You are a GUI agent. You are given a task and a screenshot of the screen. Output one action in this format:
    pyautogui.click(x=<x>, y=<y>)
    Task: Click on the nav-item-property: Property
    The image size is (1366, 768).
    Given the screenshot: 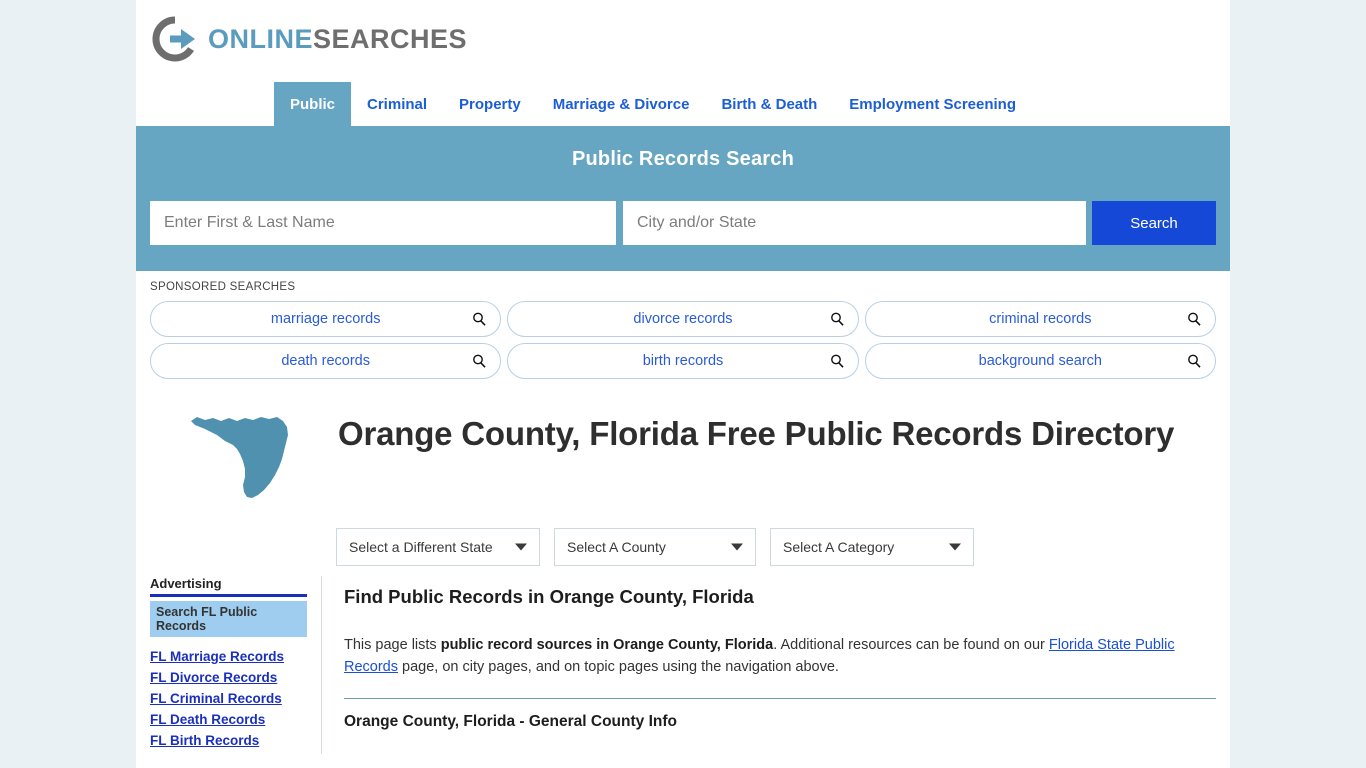 What is the action you would take?
    pyautogui.click(x=490, y=104)
    